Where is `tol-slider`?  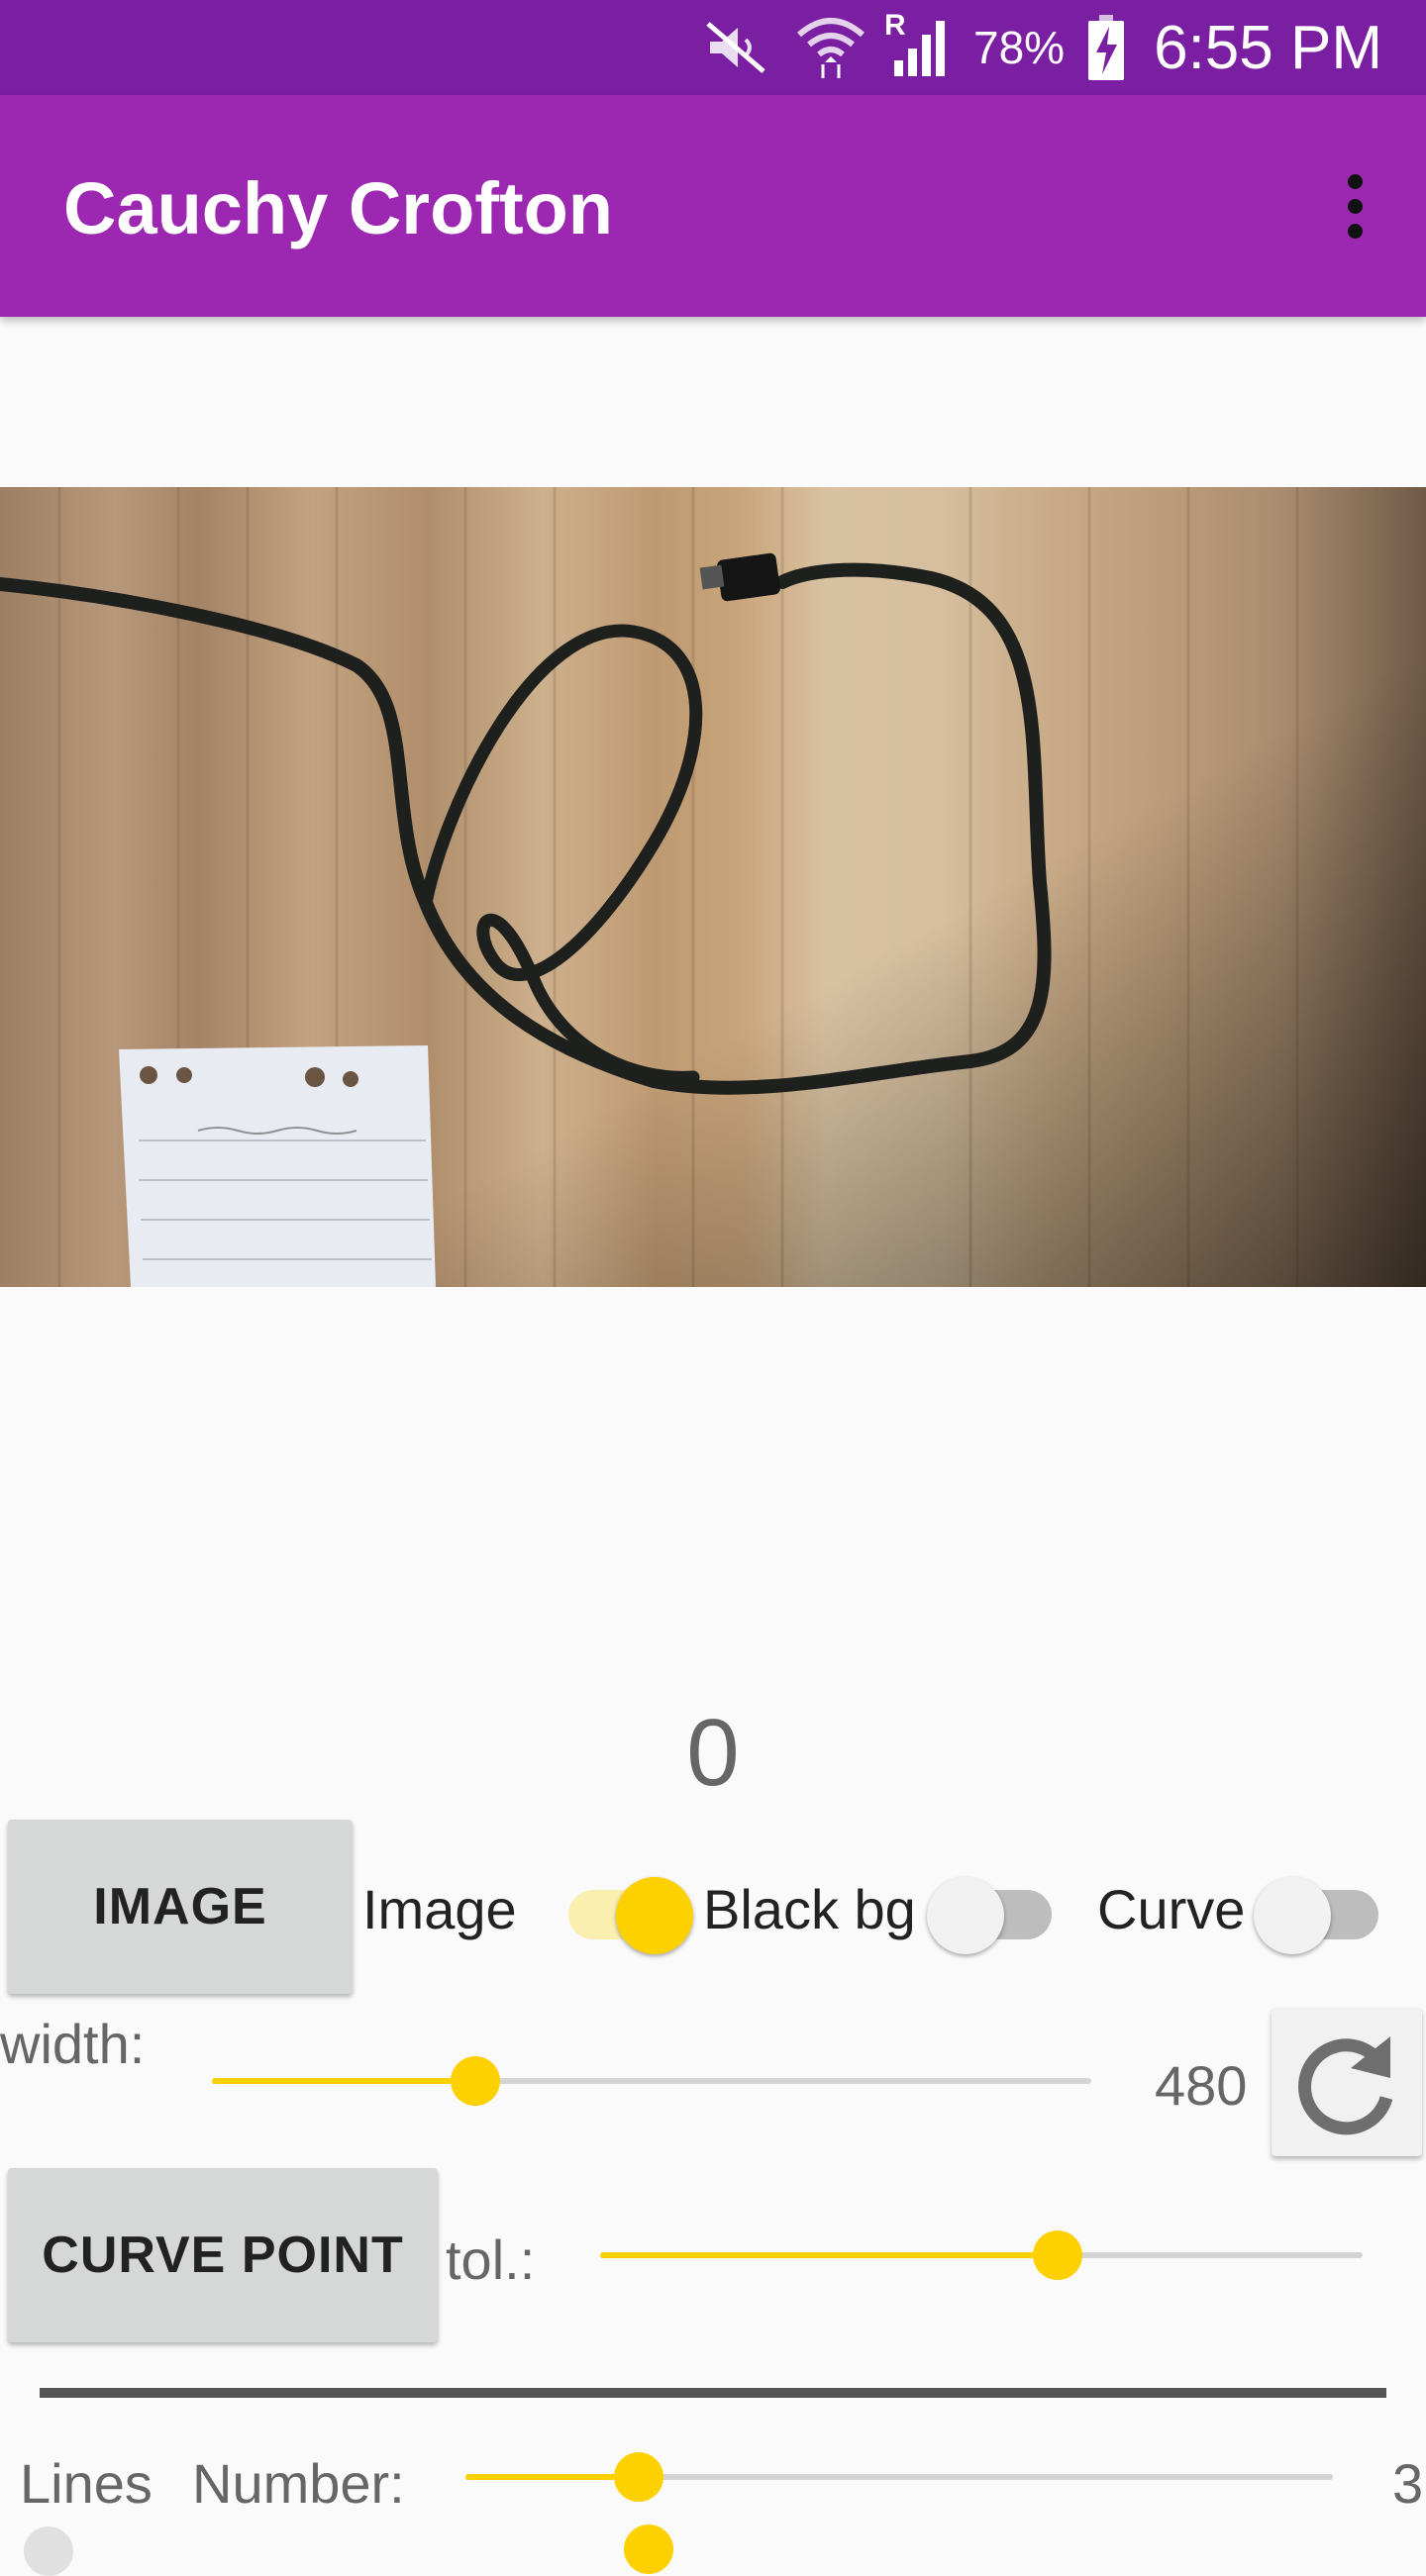 tol-slider is located at coordinates (981, 2255).